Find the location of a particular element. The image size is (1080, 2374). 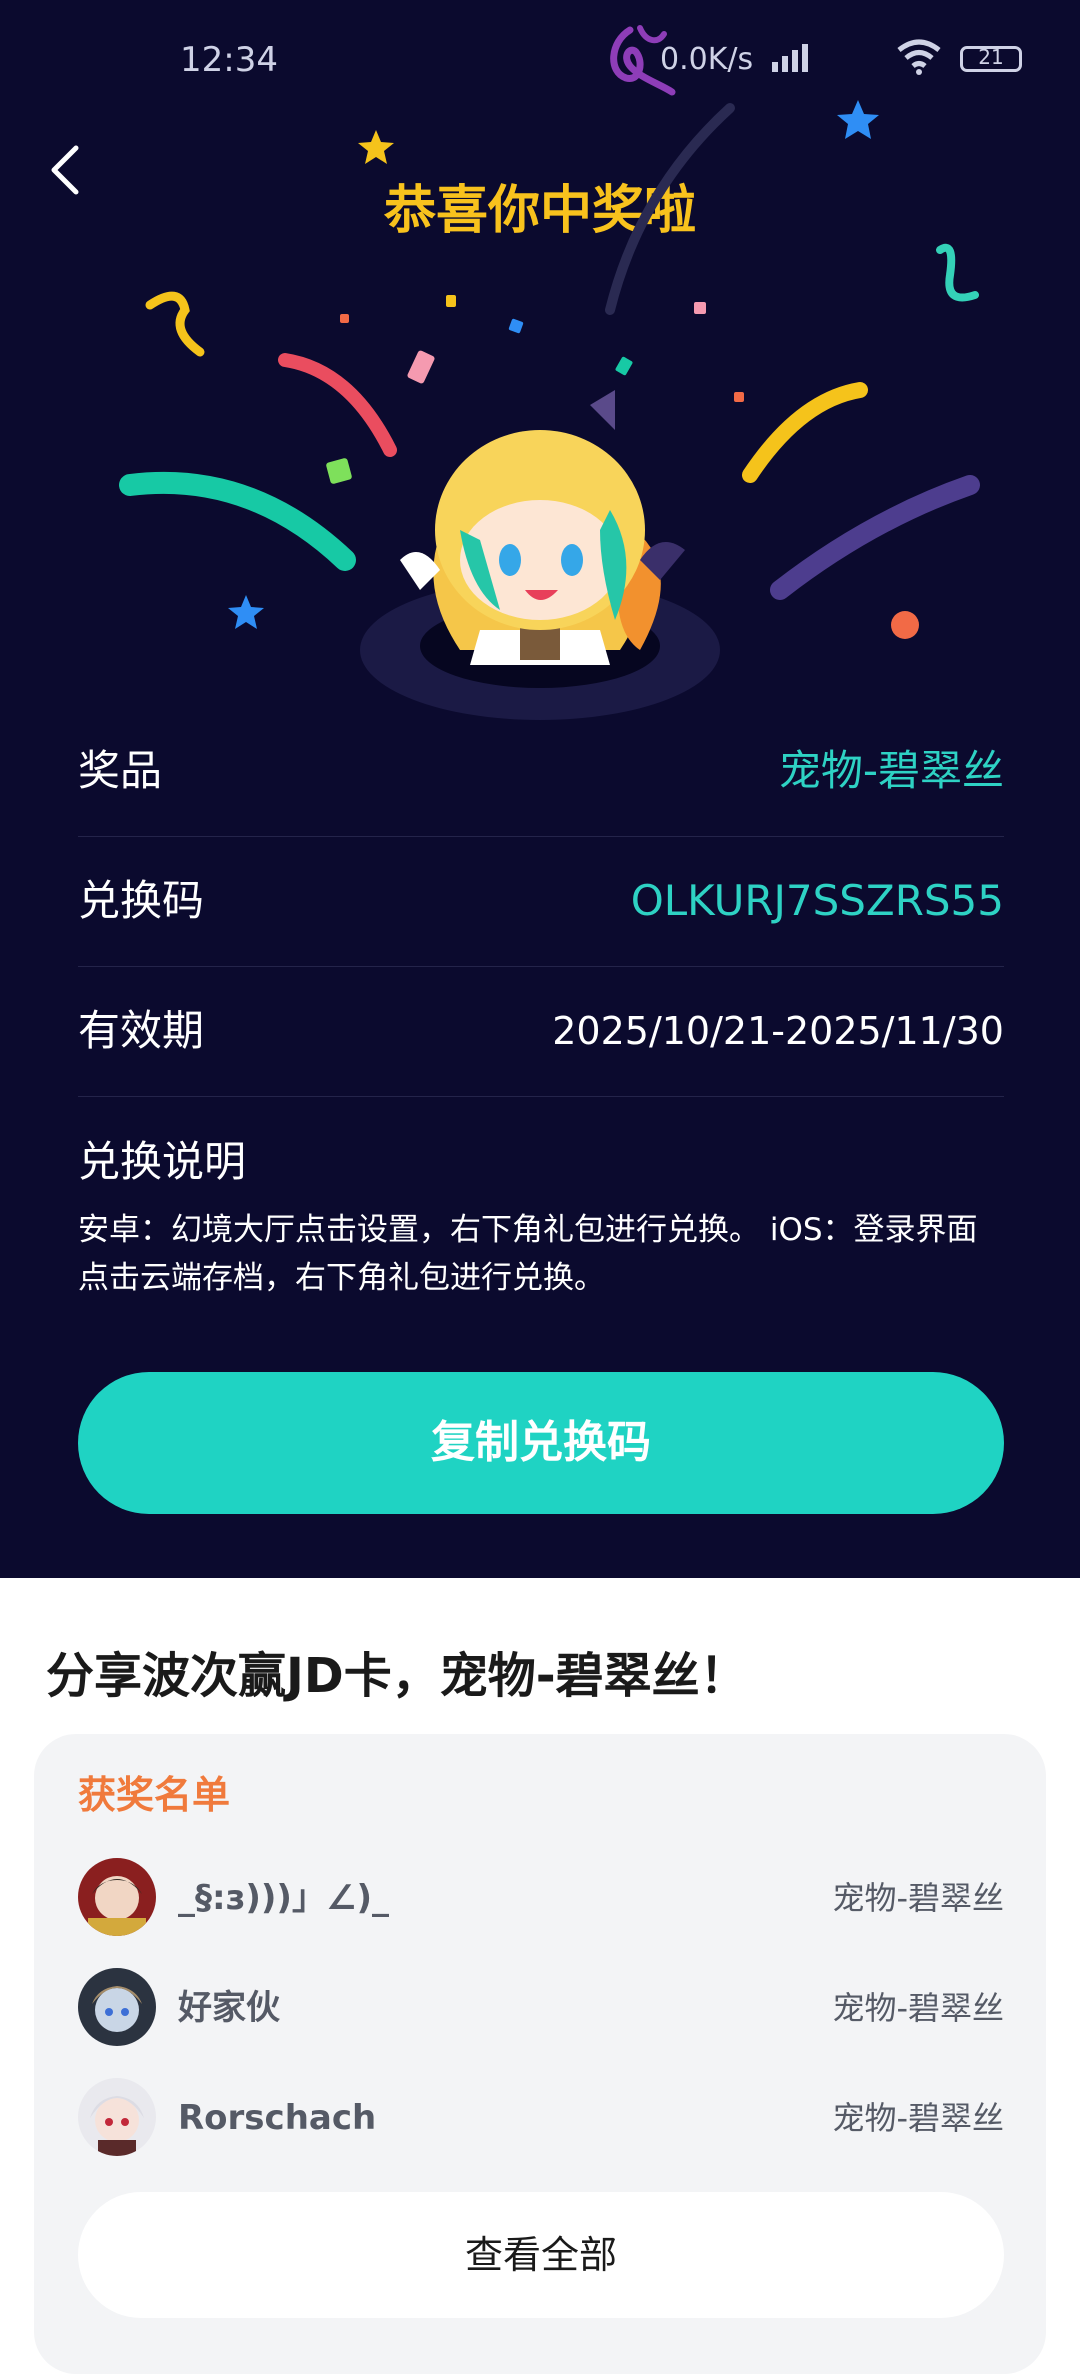

prize-label: 奖品 is located at coordinates (120, 770).